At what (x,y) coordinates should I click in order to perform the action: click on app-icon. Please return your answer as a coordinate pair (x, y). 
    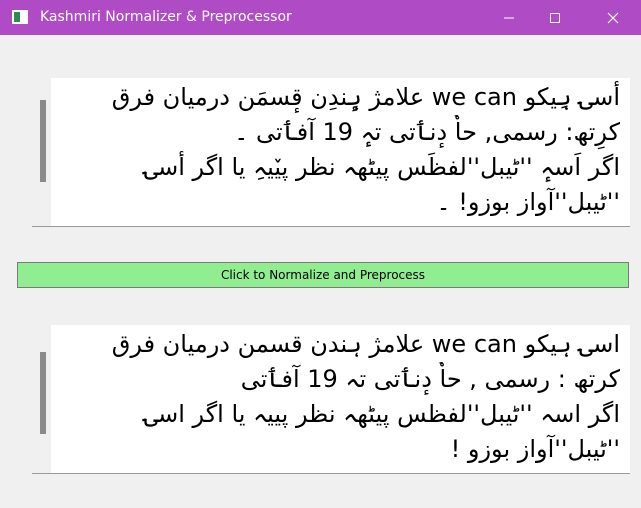
    Looking at the image, I should click on (20, 17).